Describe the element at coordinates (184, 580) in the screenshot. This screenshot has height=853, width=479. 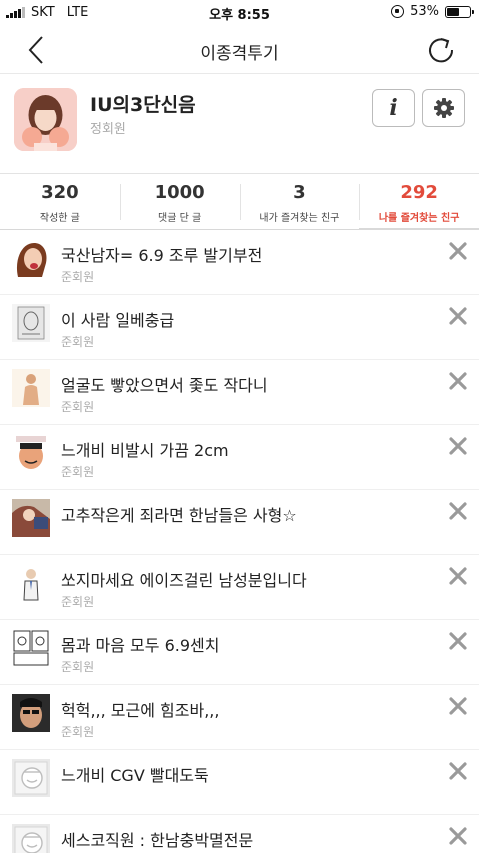
I see `friend-name: 쏘지마세요 에이즈걸린 남성분입니다` at that location.